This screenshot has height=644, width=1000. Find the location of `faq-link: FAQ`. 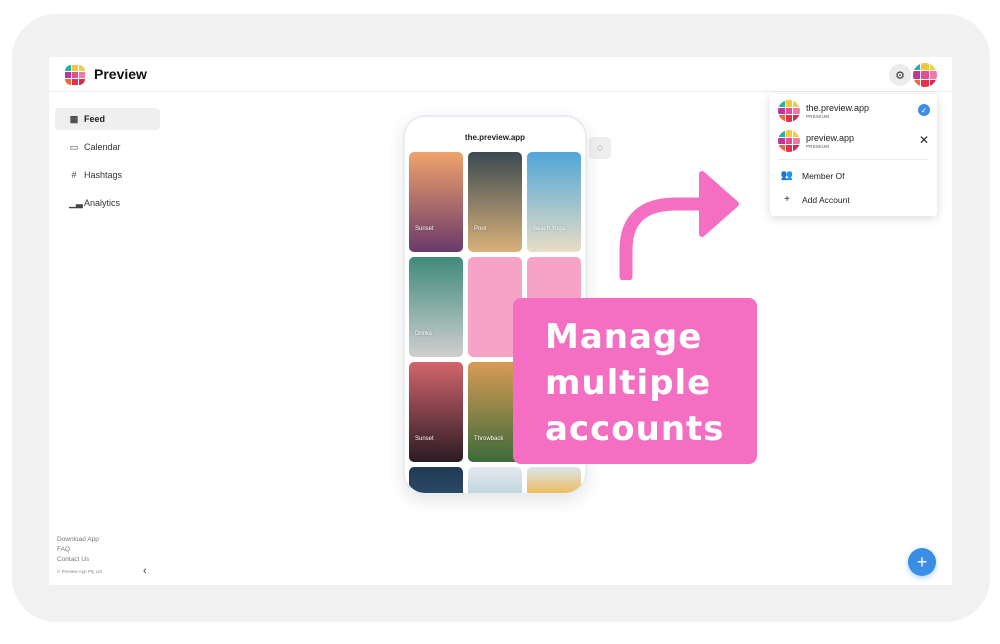

faq-link: FAQ is located at coordinates (78, 550).